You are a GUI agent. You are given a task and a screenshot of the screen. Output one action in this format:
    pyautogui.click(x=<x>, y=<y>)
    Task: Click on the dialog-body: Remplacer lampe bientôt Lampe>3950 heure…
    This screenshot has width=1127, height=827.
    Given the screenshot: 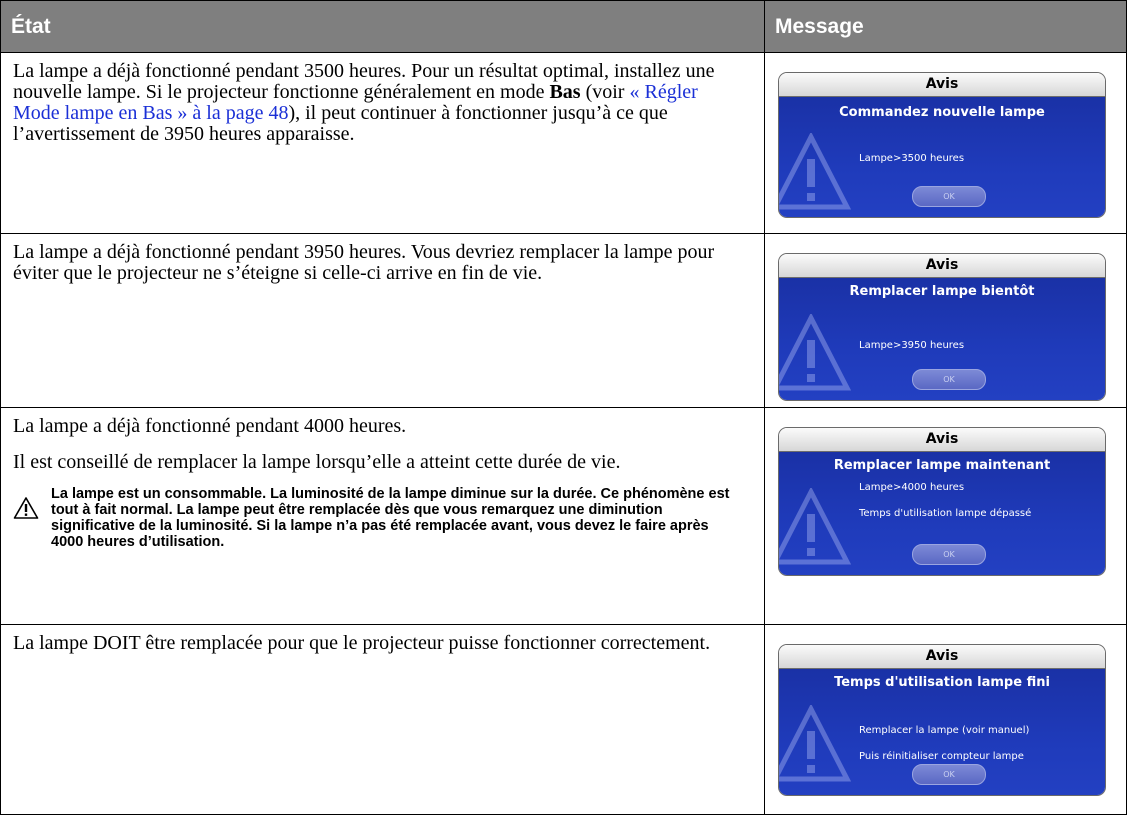 What is the action you would take?
    pyautogui.click(x=942, y=339)
    